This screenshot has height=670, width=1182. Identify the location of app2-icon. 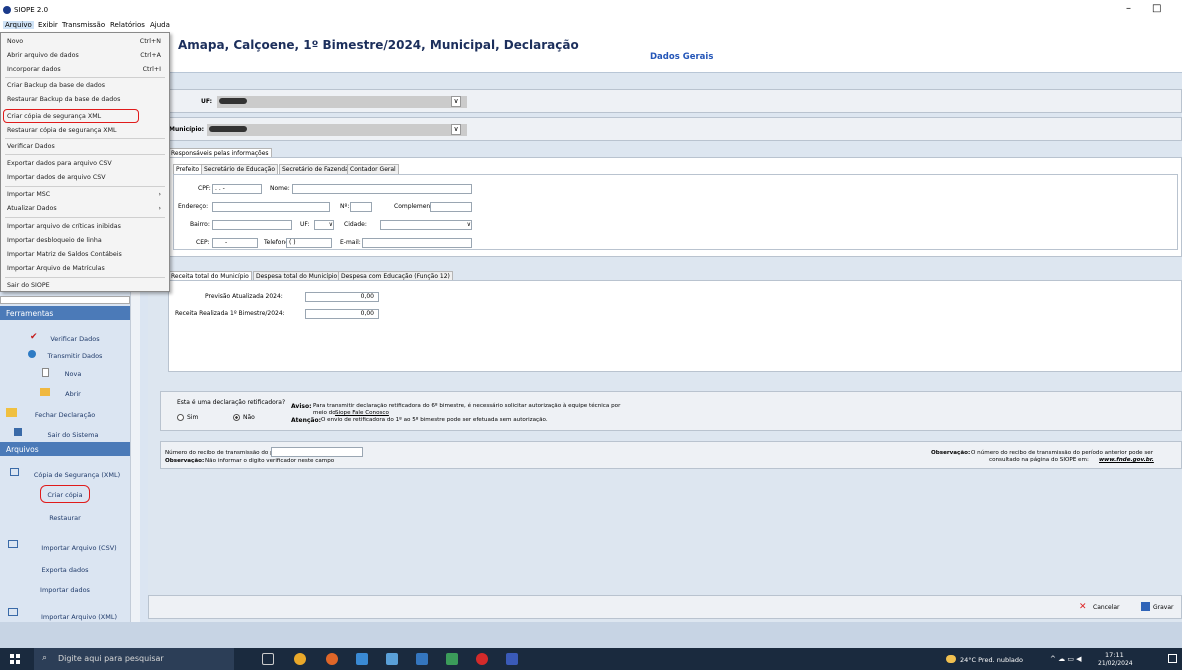
(422, 659).